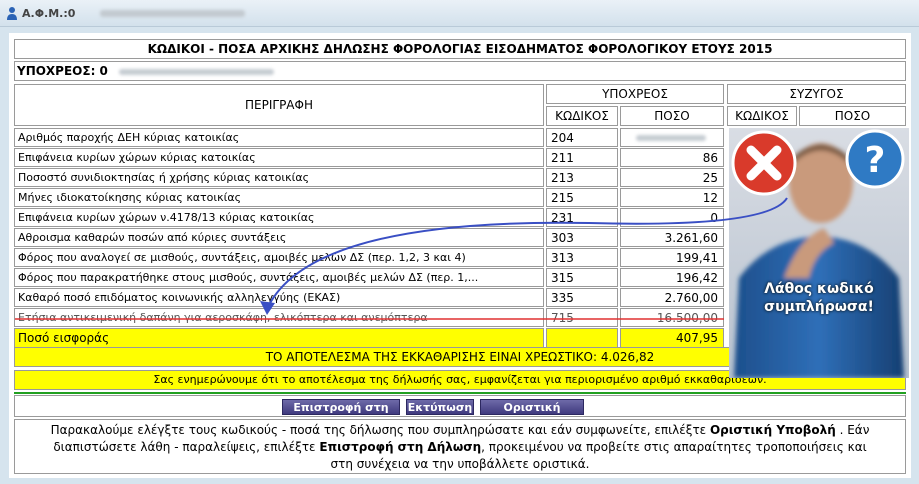 The width and height of the screenshot is (919, 484). What do you see at coordinates (12, 13) in the screenshot?
I see `user-icon` at bounding box center [12, 13].